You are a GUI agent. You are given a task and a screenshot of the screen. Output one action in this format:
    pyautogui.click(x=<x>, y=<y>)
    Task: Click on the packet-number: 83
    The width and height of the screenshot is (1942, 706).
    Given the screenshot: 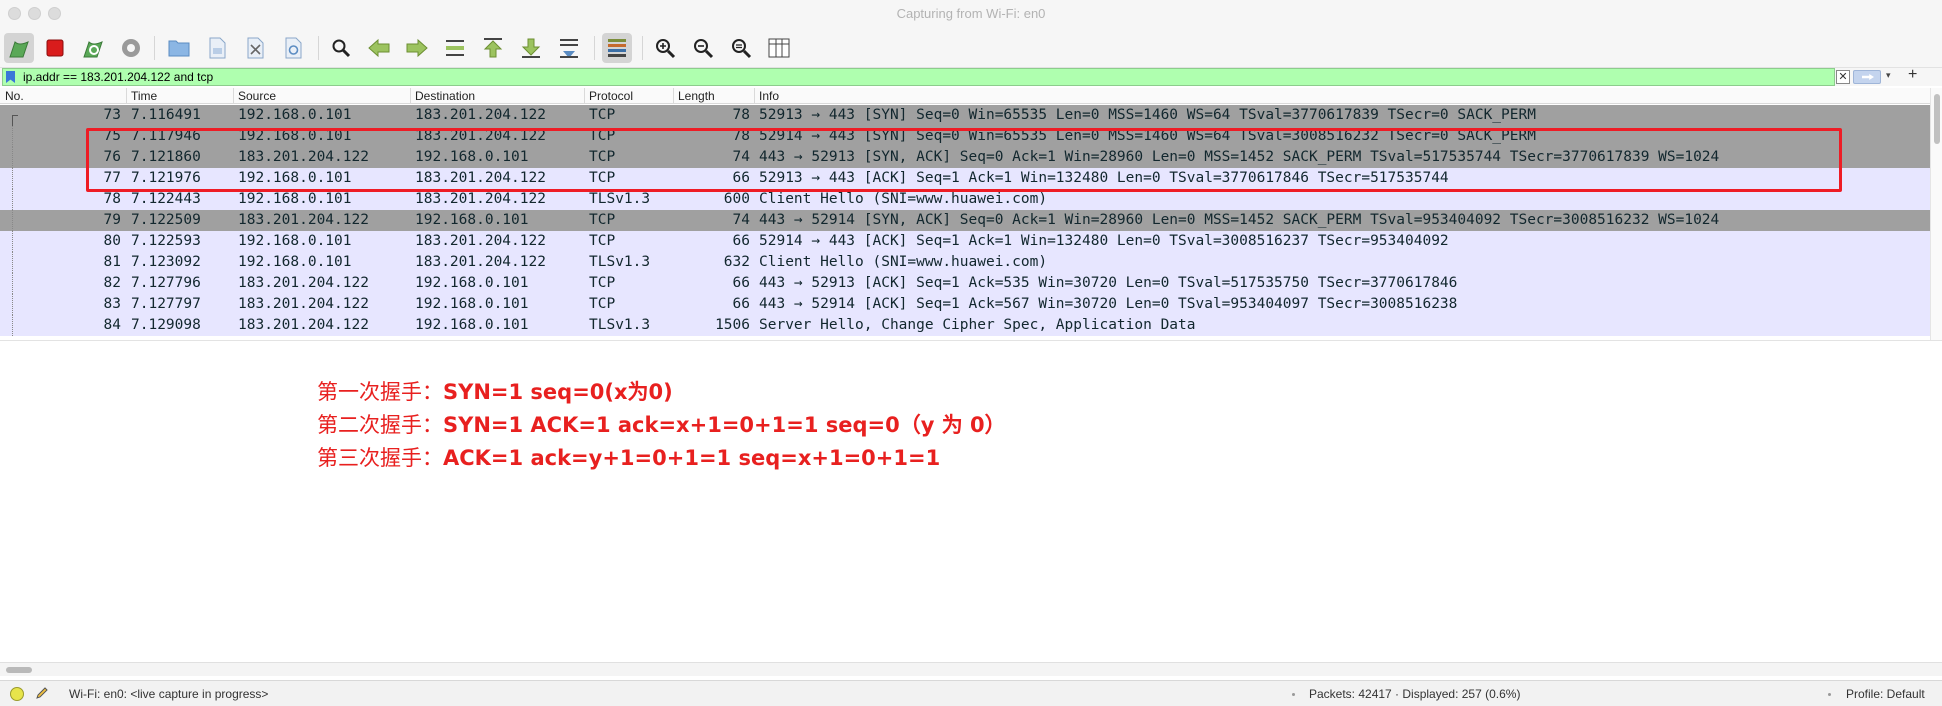 What is the action you would take?
    pyautogui.click(x=112, y=304)
    